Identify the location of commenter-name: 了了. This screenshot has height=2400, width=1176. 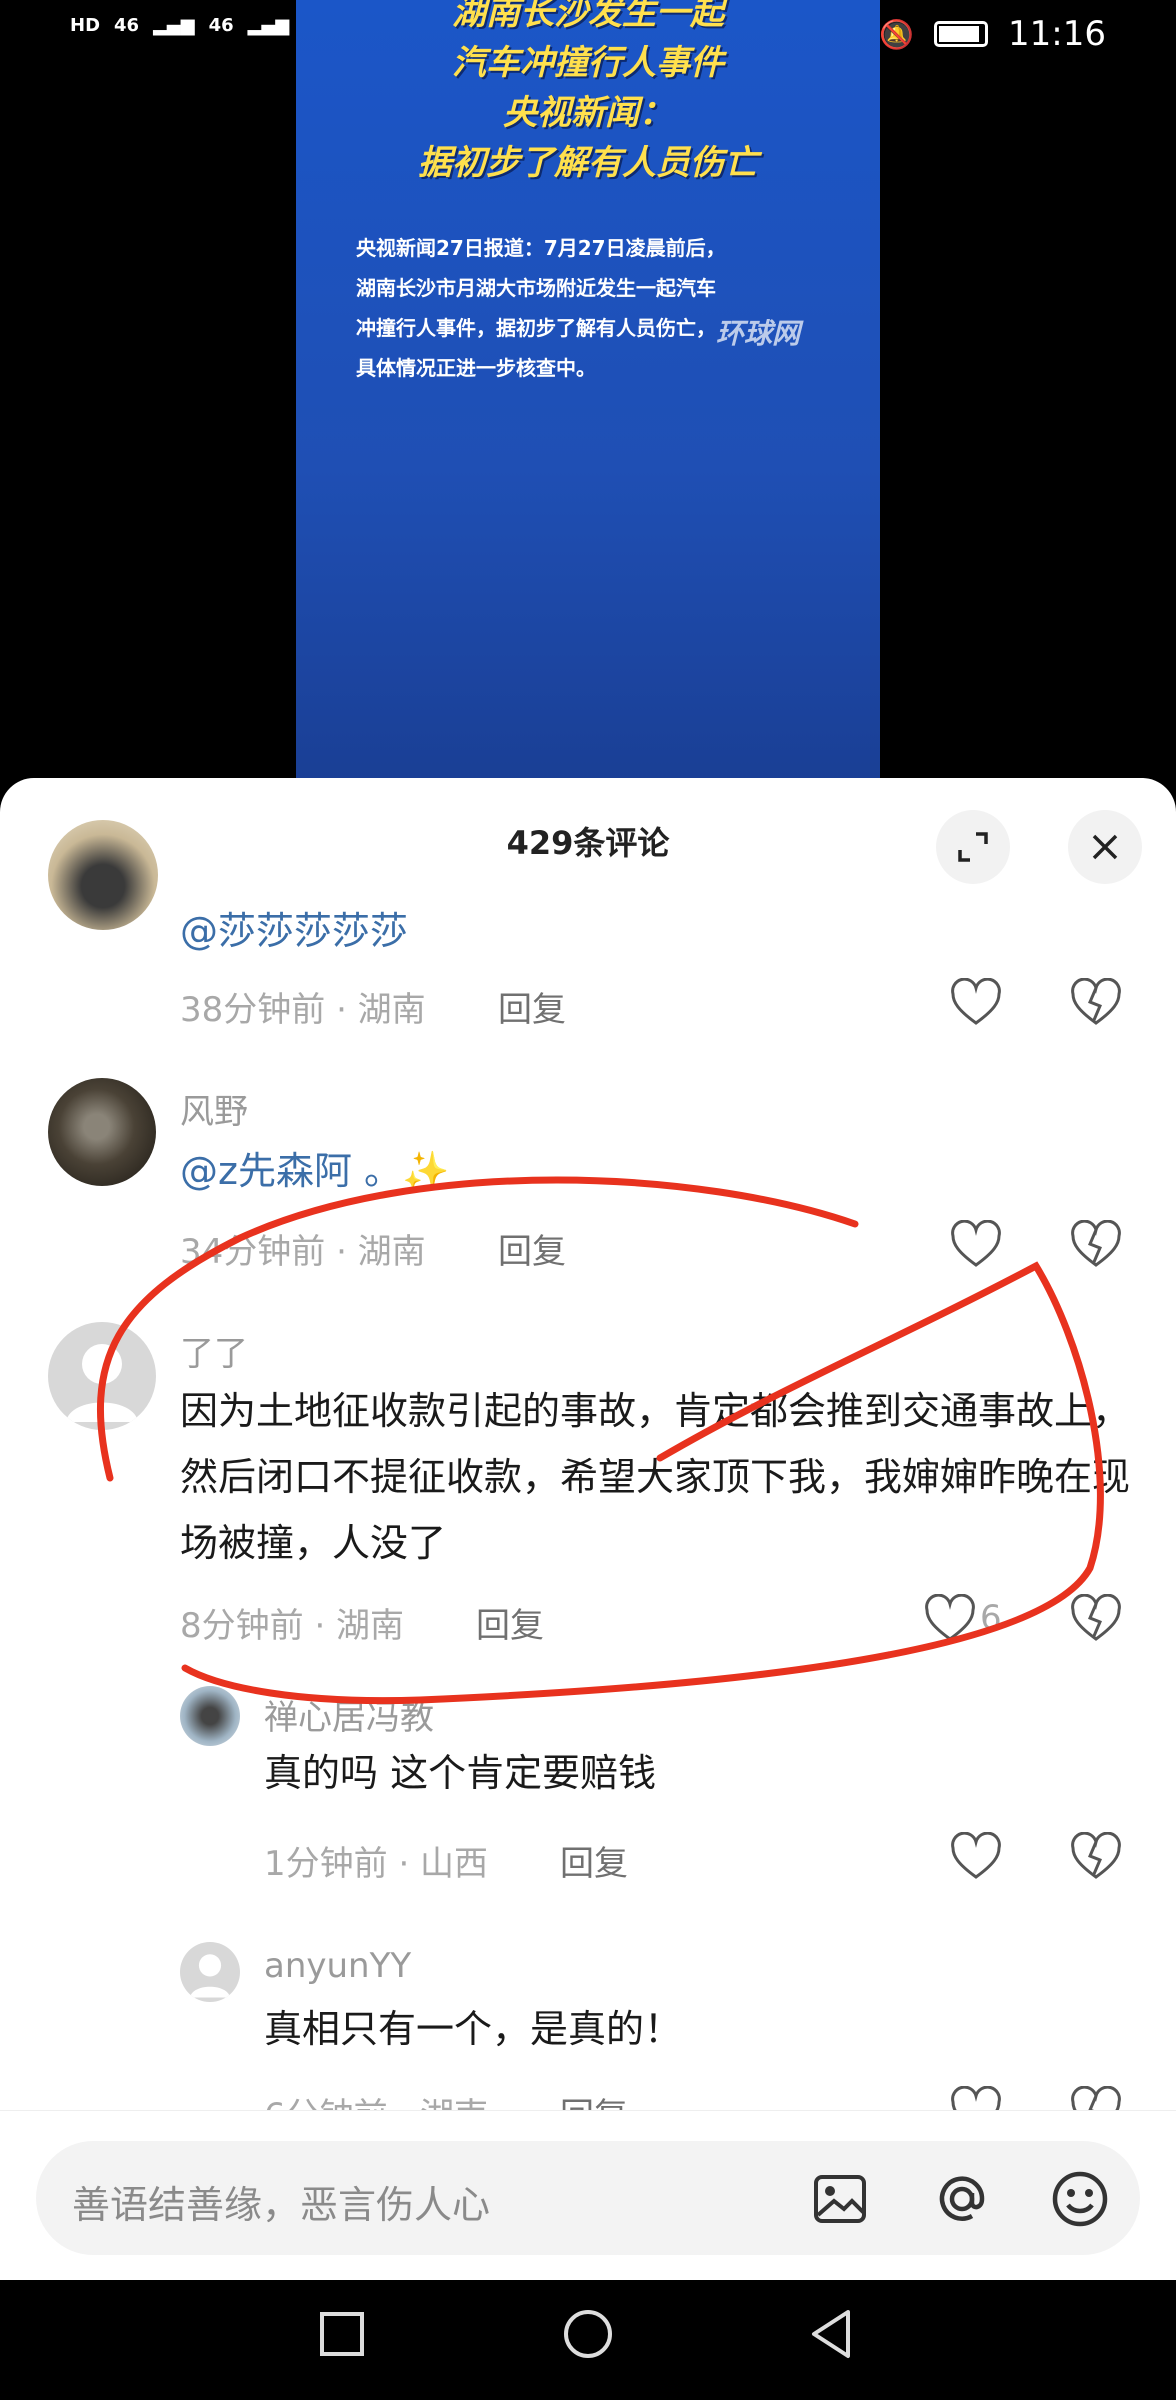
(214, 1350).